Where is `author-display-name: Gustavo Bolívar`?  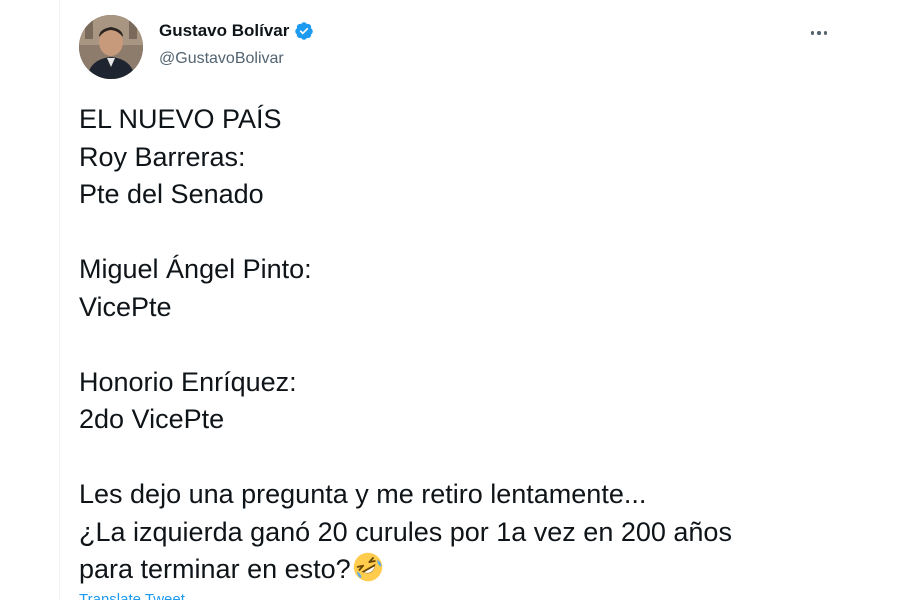
author-display-name: Gustavo Bolívar is located at coordinates (224, 31).